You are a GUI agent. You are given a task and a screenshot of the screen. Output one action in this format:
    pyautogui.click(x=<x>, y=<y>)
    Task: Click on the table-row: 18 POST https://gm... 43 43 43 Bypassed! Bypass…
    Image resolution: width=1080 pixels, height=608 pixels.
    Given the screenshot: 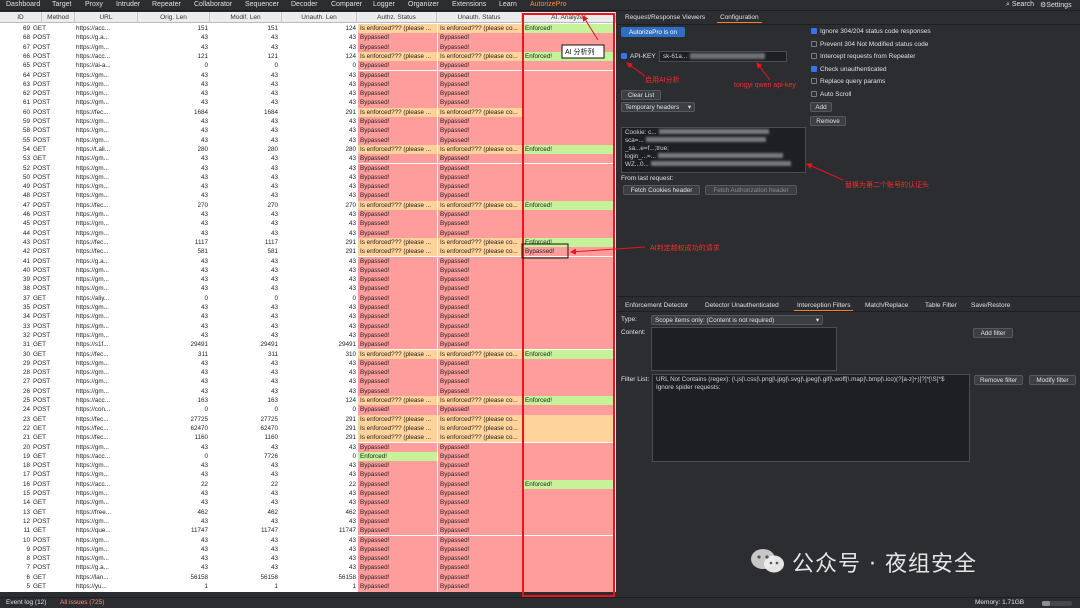 What is the action you would take?
    pyautogui.click(x=308, y=466)
    